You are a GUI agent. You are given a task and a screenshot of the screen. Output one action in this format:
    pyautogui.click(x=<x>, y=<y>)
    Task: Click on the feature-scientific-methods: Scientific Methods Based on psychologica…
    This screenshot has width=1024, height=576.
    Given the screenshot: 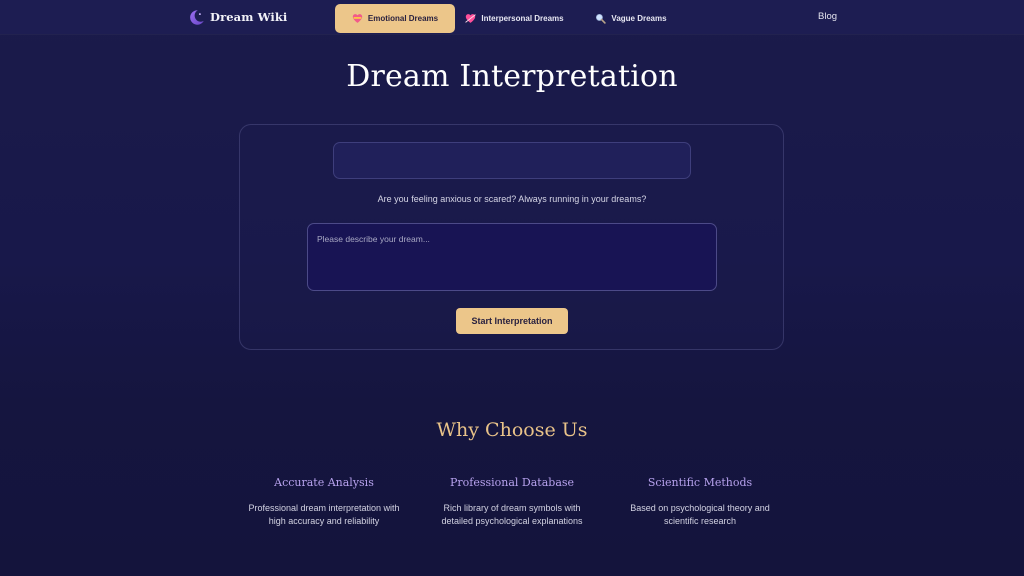 What is the action you would take?
    pyautogui.click(x=700, y=502)
    